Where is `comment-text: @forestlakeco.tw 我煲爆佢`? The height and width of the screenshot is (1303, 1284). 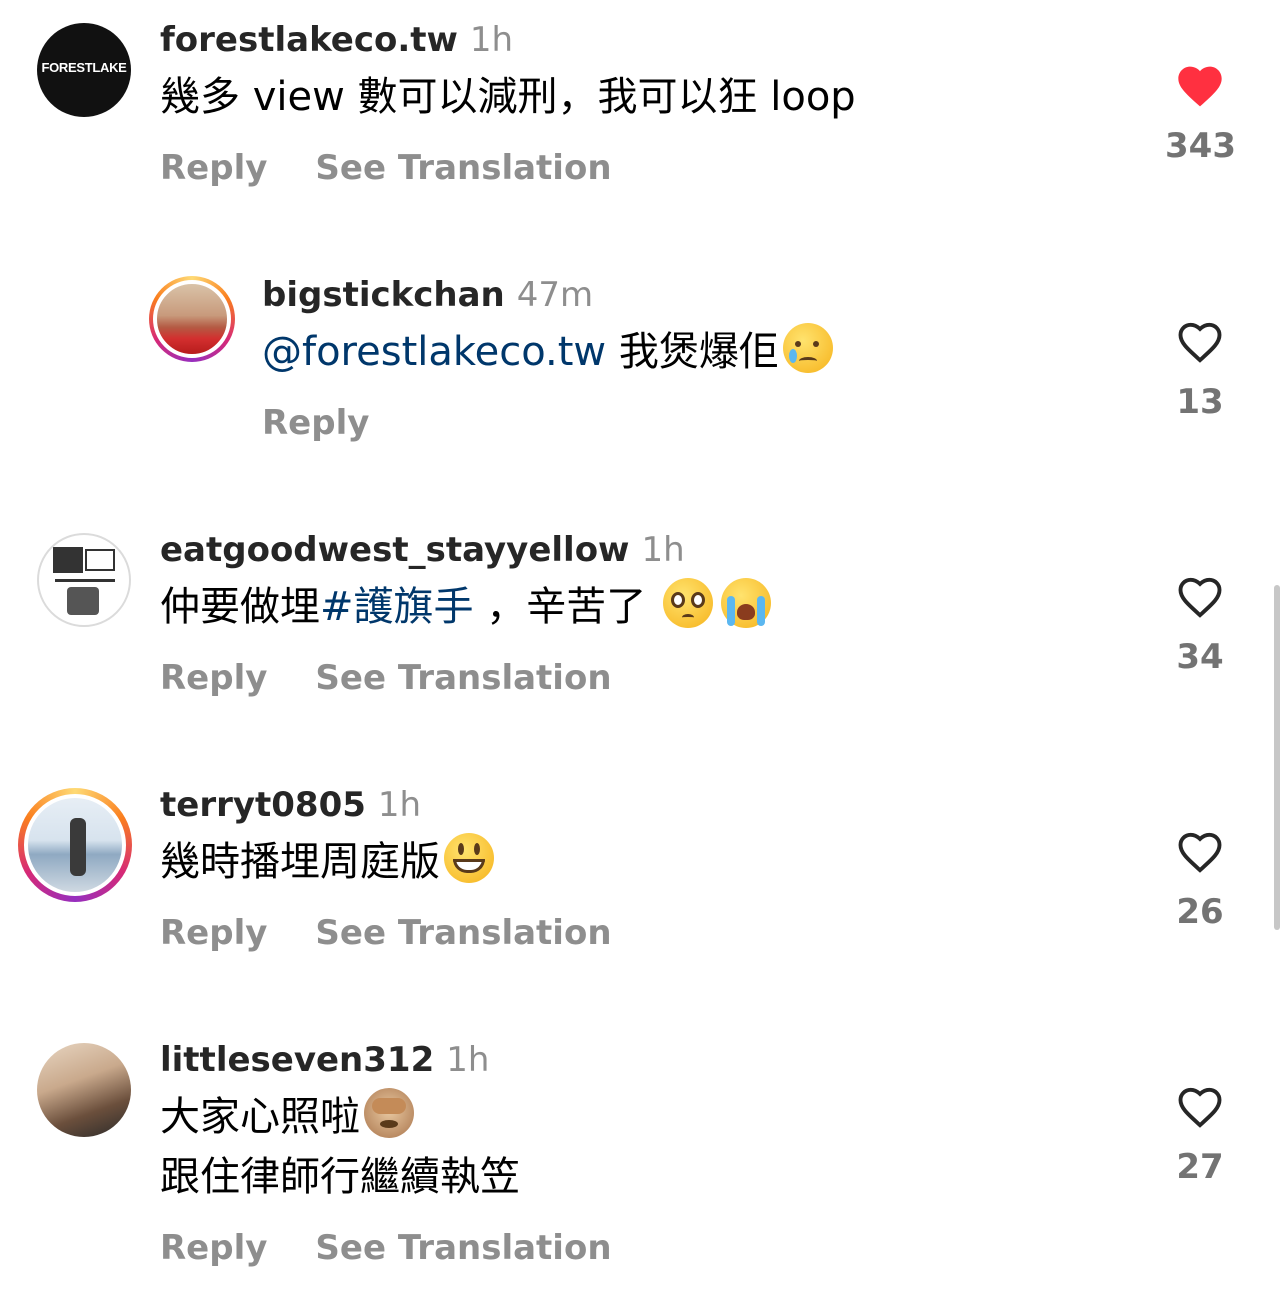
comment-text: @forestlakeco.tw 我煲爆佢 is located at coordinates (549, 352).